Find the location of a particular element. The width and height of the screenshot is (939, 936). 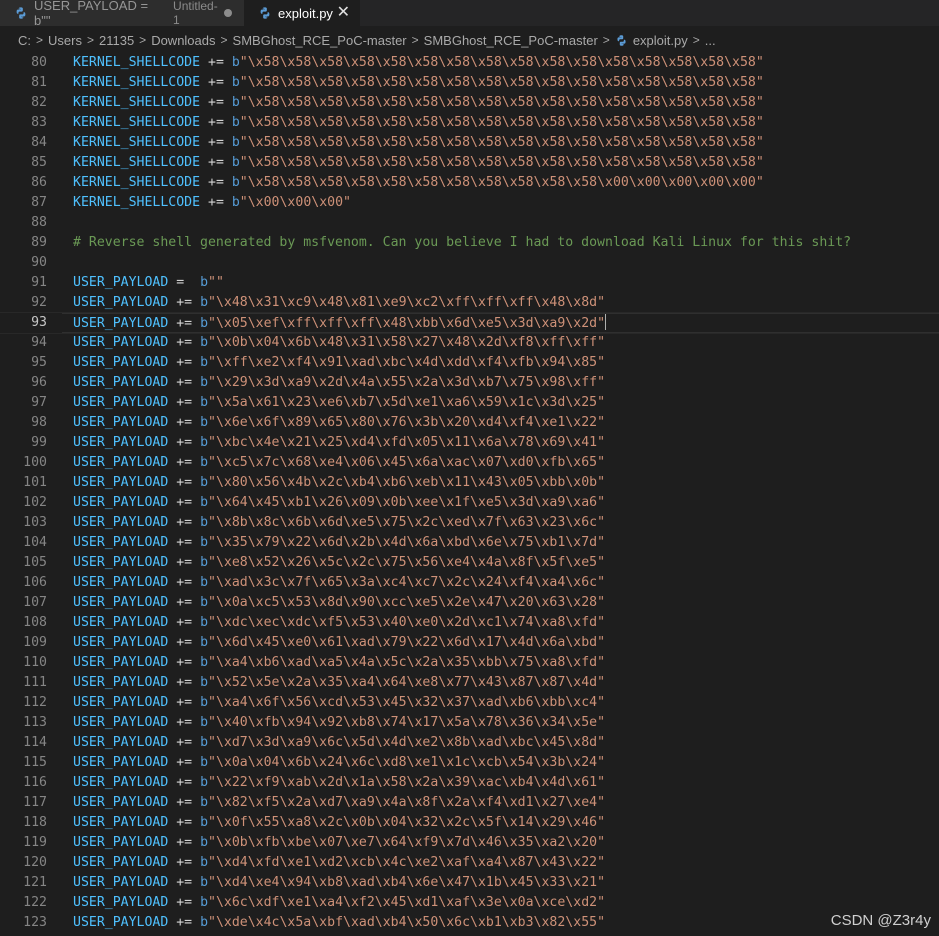

line-number: 86 is located at coordinates (39, 182).